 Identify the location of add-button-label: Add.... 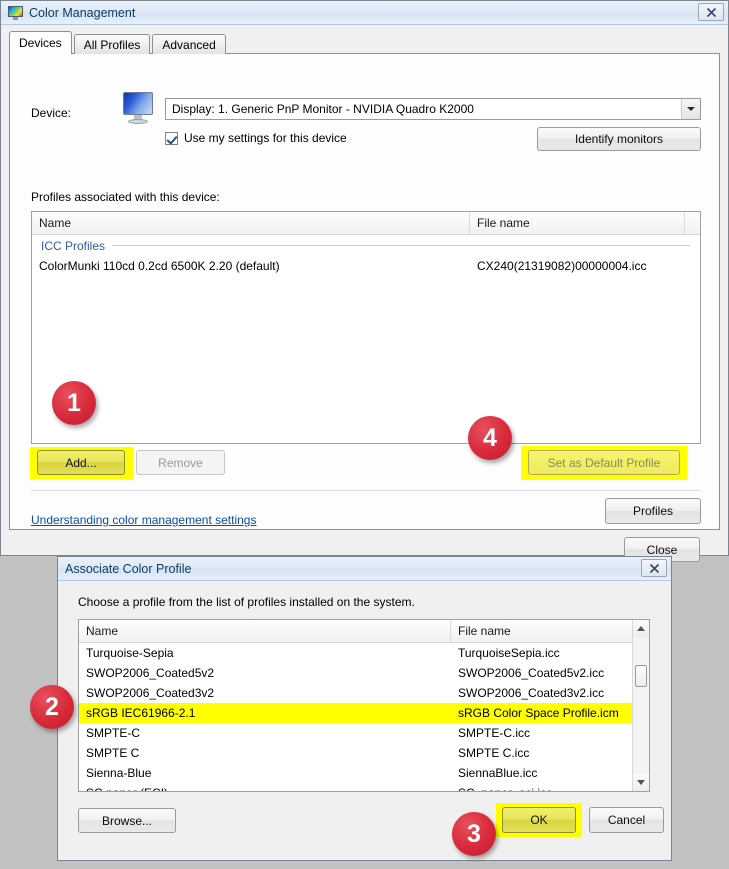
(81, 462).